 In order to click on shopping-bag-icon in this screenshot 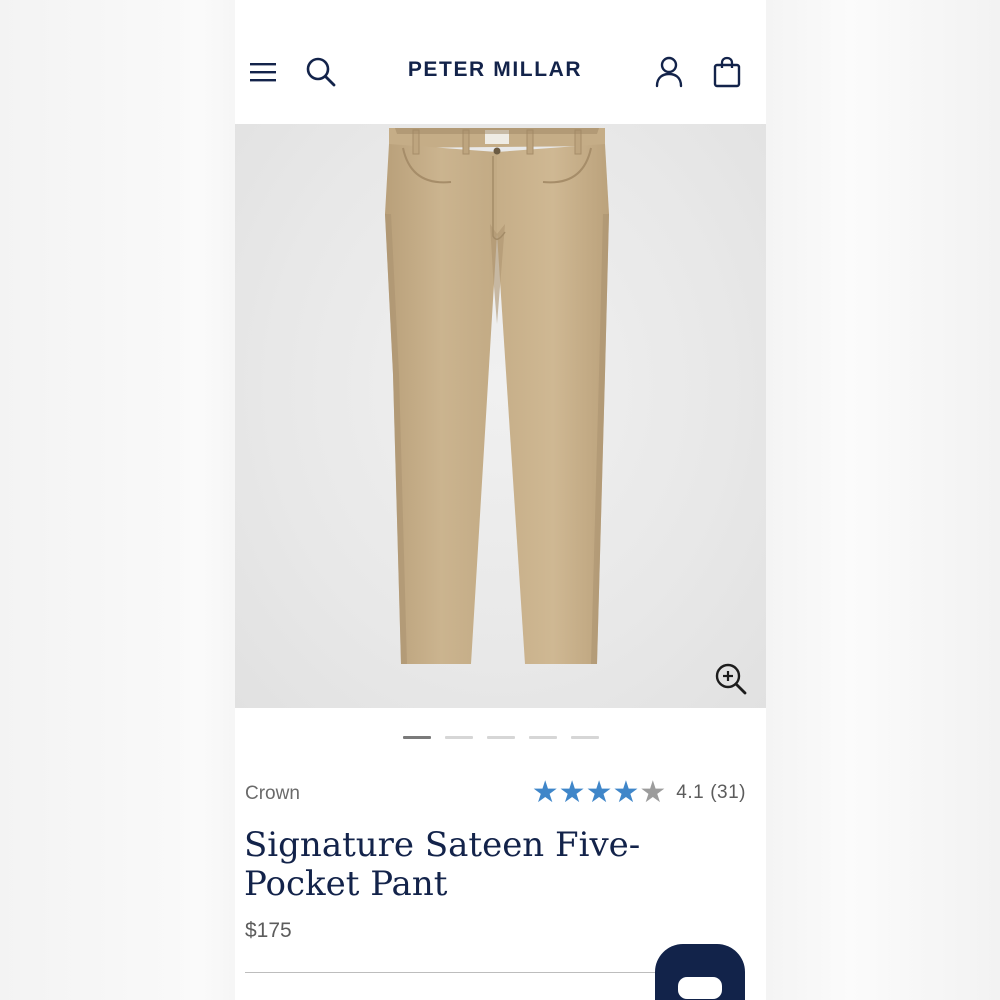, I will do `click(727, 72)`.